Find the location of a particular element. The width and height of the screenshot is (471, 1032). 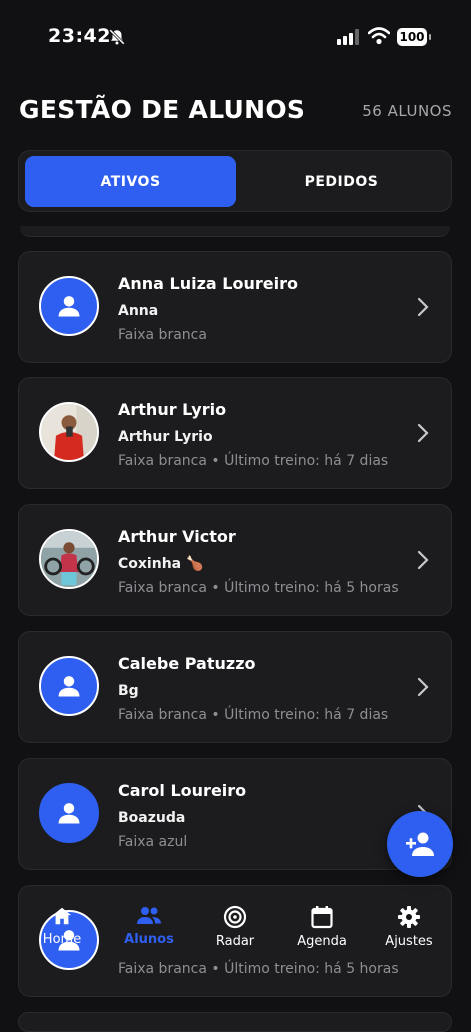

add-person-icon is located at coordinates (420, 844).